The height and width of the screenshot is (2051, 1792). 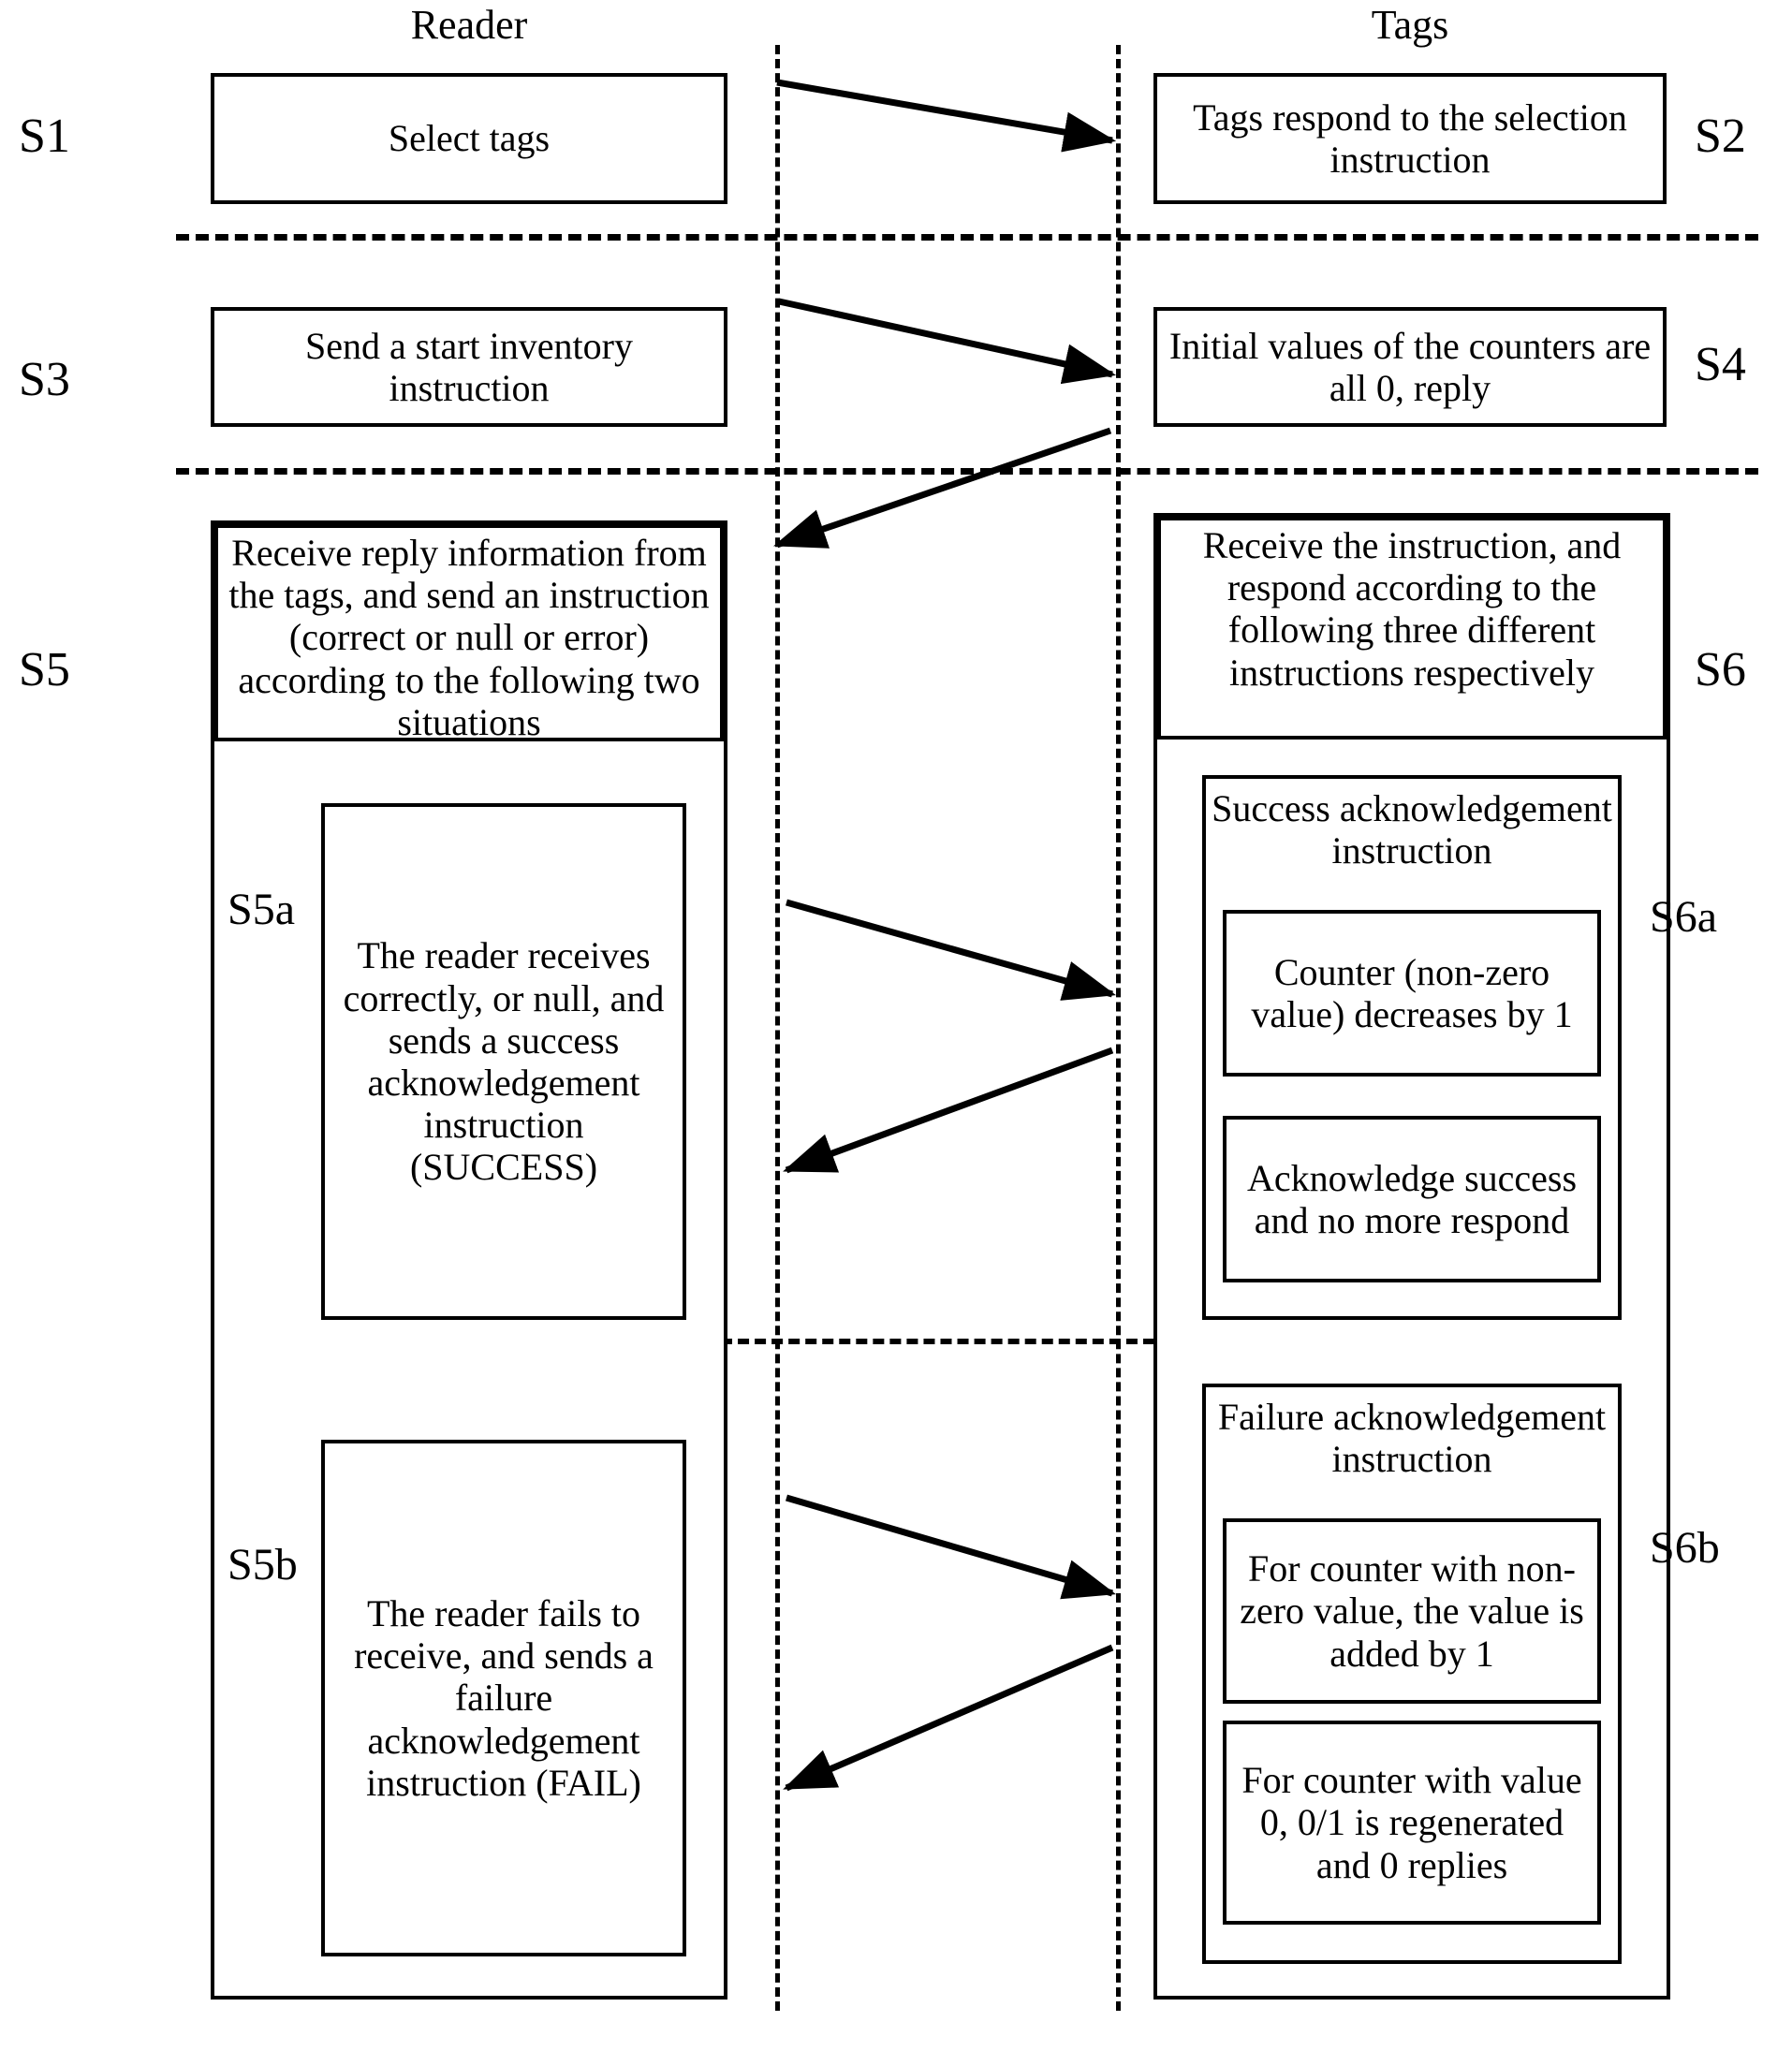 What do you see at coordinates (45, 379) in the screenshot?
I see `step-label-s3: S3` at bounding box center [45, 379].